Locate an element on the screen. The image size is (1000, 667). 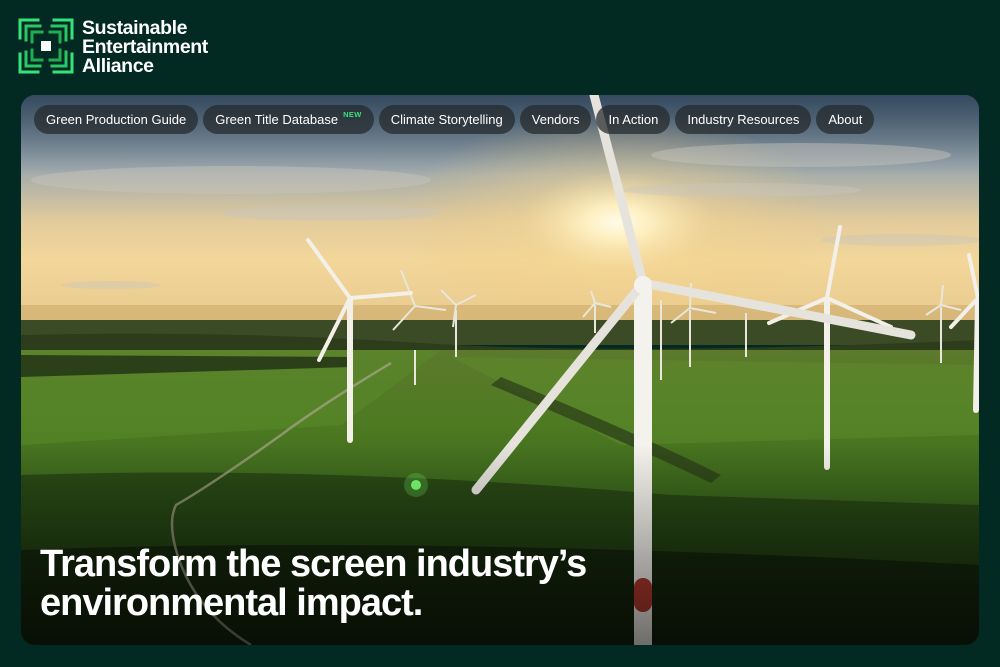
nav-label: In Action is located at coordinates (633, 119).